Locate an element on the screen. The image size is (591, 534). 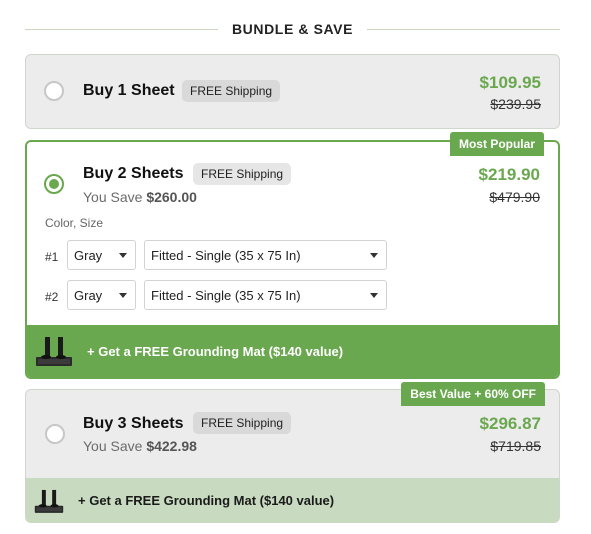
option-1-shipping-badge: FREE Shipping is located at coordinates (231, 91).